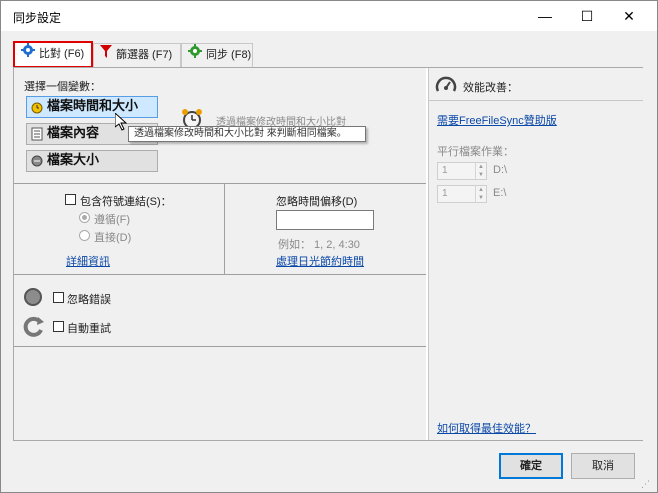 The width and height of the screenshot is (658, 493). I want to click on window-title: 同步設定, so click(37, 18).